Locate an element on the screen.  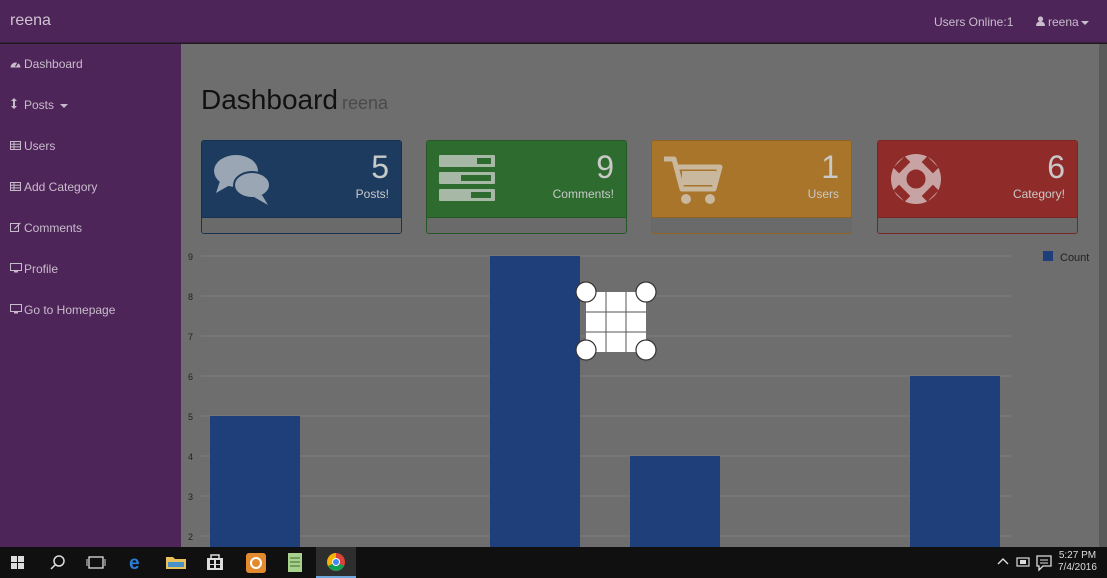
page-title: Dashboard reena is located at coordinates (294, 100).